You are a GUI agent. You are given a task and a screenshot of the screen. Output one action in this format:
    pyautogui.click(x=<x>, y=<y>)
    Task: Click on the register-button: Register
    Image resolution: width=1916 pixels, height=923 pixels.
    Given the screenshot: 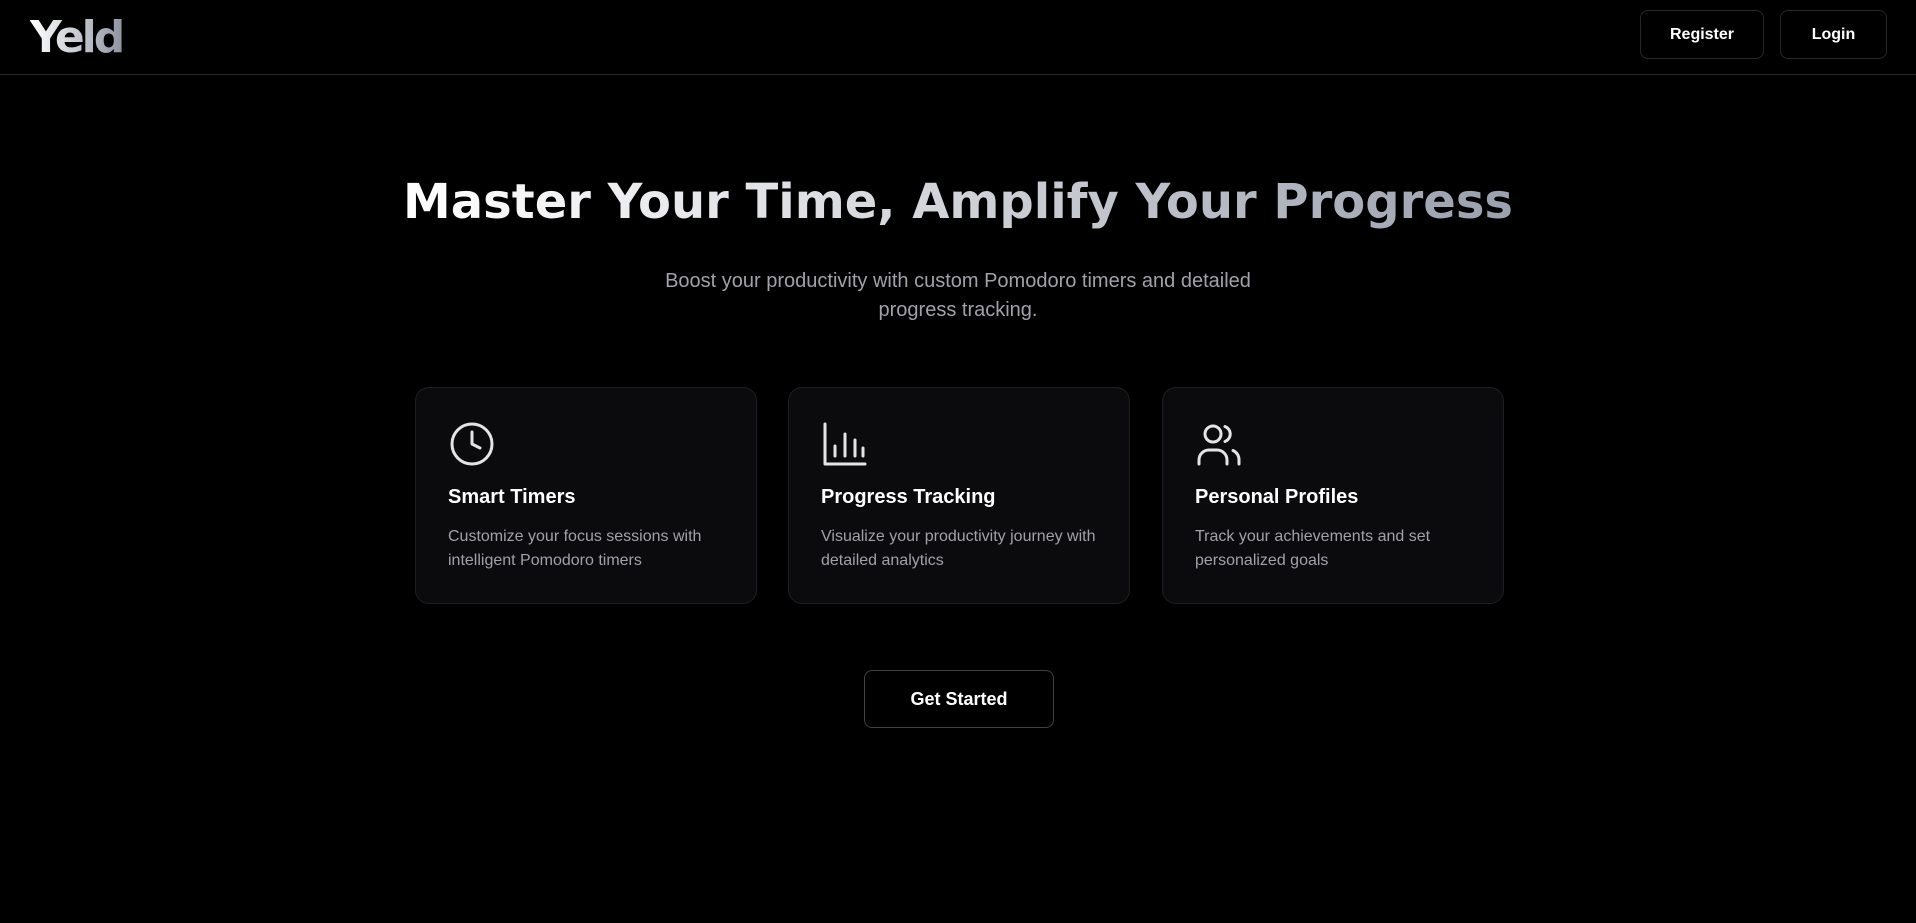 What is the action you would take?
    pyautogui.click(x=1702, y=34)
    